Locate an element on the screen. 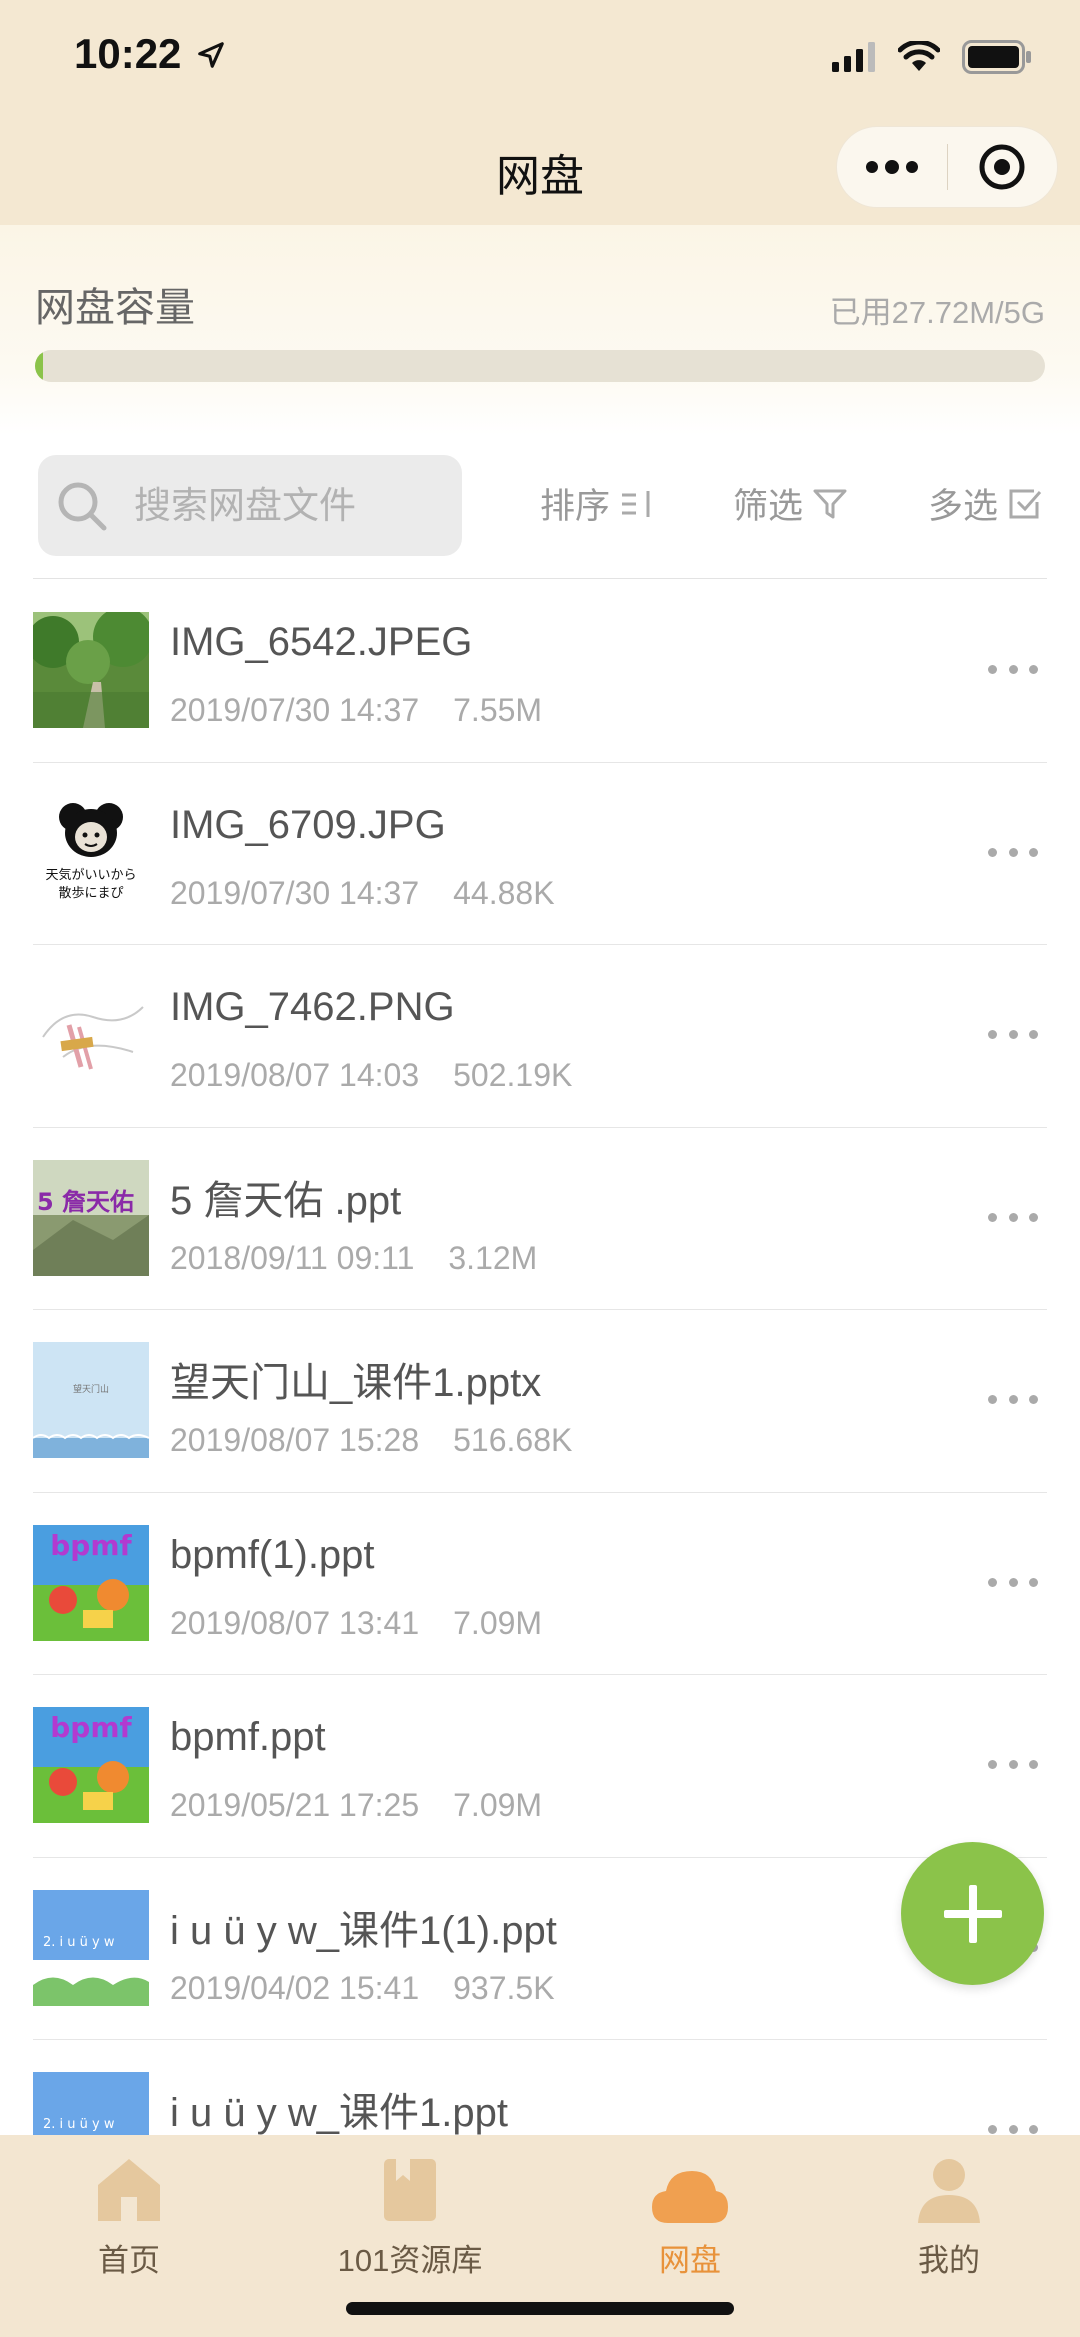  cloud-icon is located at coordinates (690, 2197).